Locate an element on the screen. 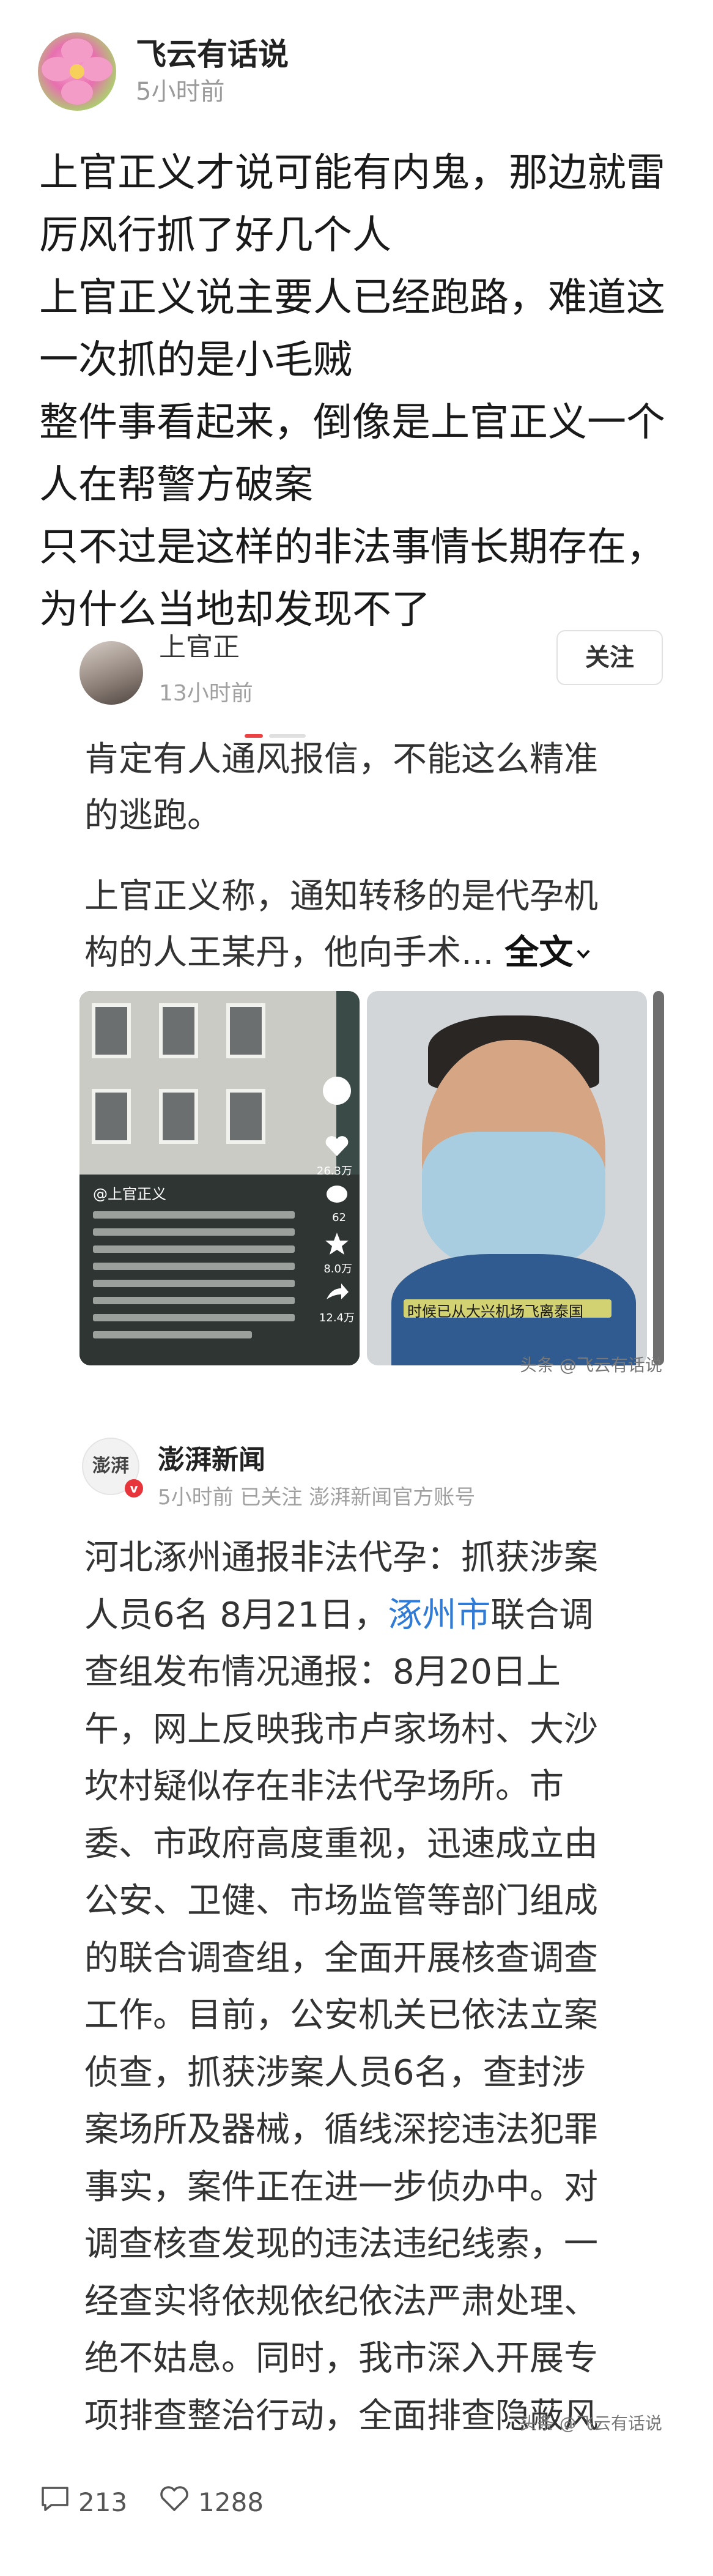 The height and width of the screenshot is (2576, 713). author-meta: 飞云有话说 5小时前 is located at coordinates (212, 71).